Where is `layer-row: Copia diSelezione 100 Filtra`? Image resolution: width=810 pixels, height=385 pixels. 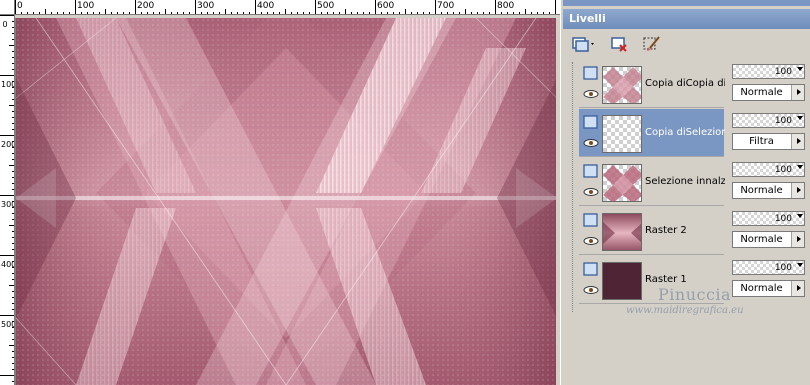 layer-row: Copia diSelezione 100 Filtra is located at coordinates (693, 133).